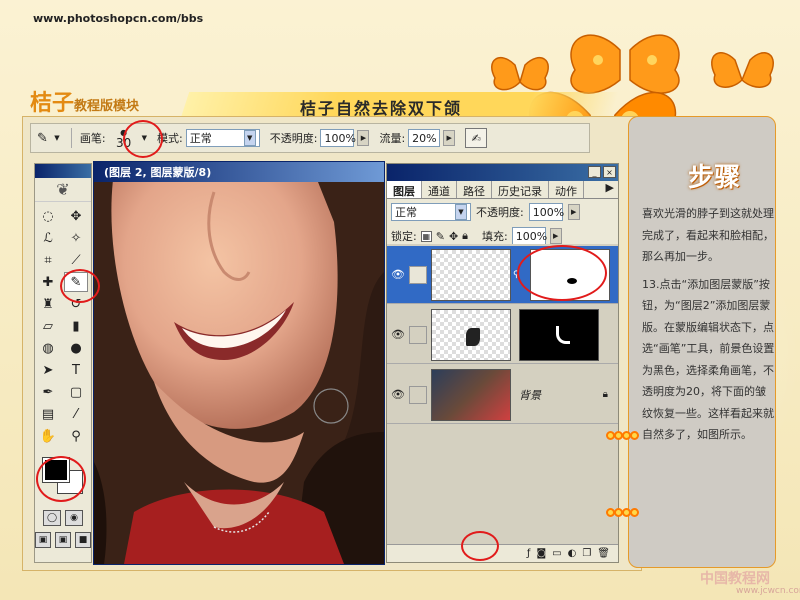 Image resolution: width=800 pixels, height=600 pixels. What do you see at coordinates (48, 238) in the screenshot?
I see `lasso-tool-icon: ℒ` at bounding box center [48, 238].